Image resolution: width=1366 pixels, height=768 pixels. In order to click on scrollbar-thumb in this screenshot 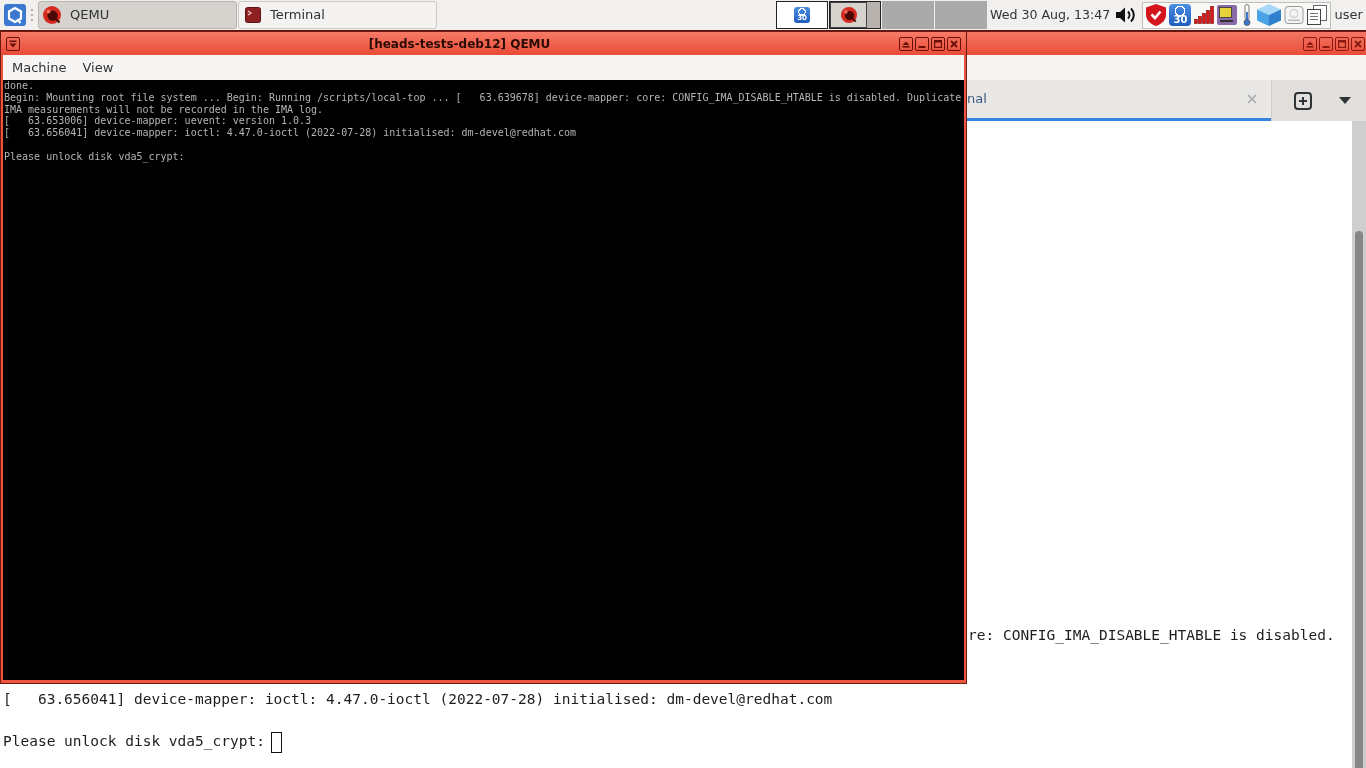, I will do `click(1359, 499)`.